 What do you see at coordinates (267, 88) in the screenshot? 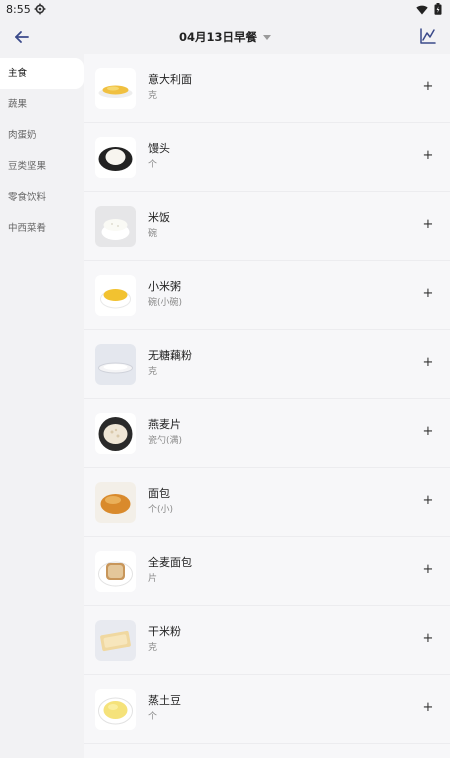
I see `food-item-pasta: 意大利面 克 +` at bounding box center [267, 88].